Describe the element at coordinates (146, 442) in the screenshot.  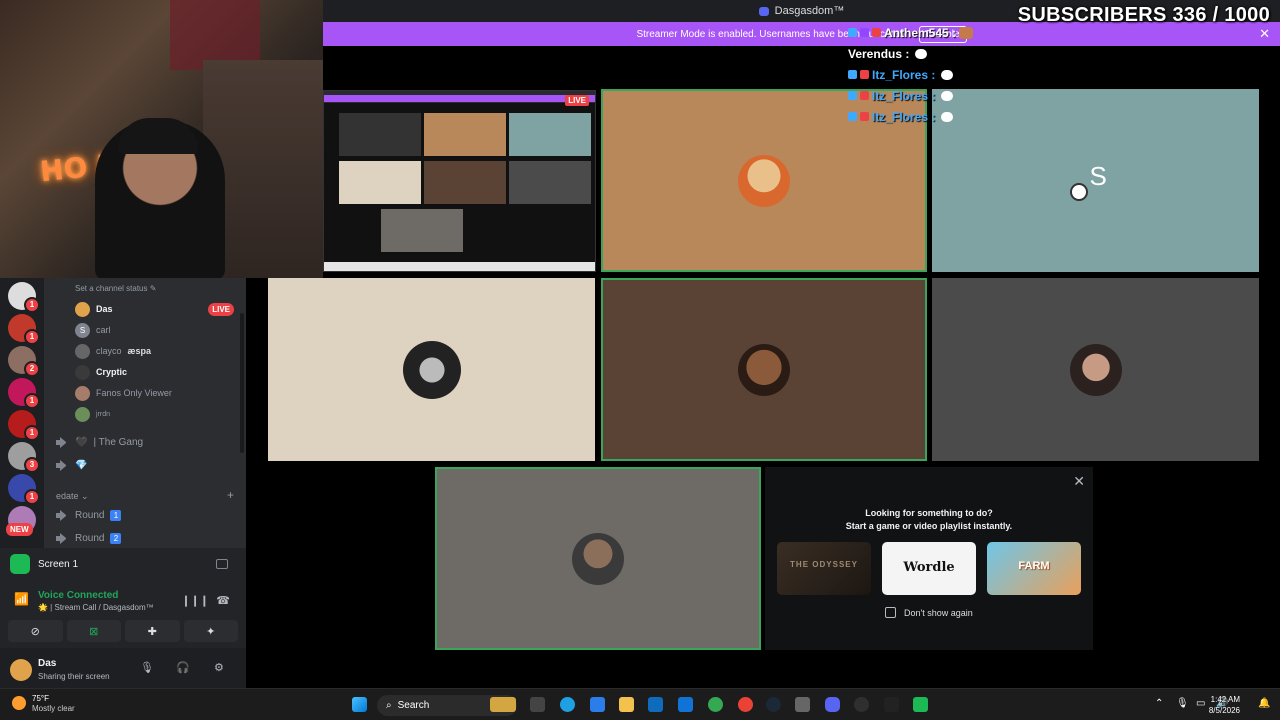
I see `voice-channel-the-gang: 🖤 | The Gang` at that location.